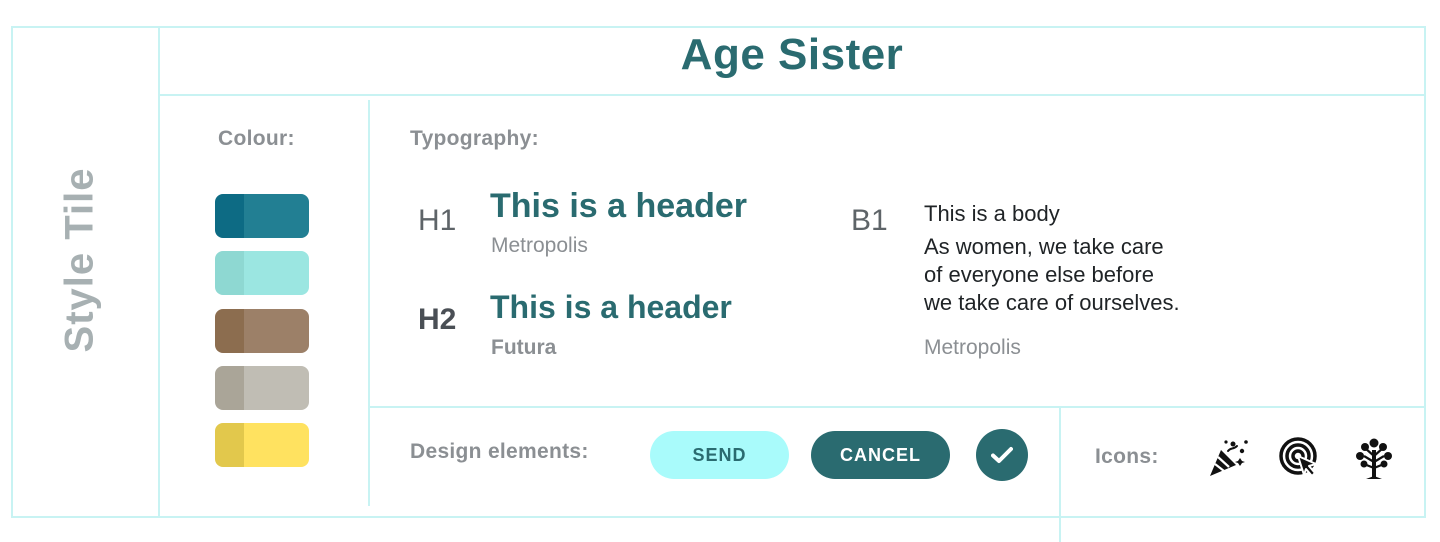 This screenshot has width=1440, height=542. What do you see at coordinates (159, 272) in the screenshot?
I see `left-column-divider` at bounding box center [159, 272].